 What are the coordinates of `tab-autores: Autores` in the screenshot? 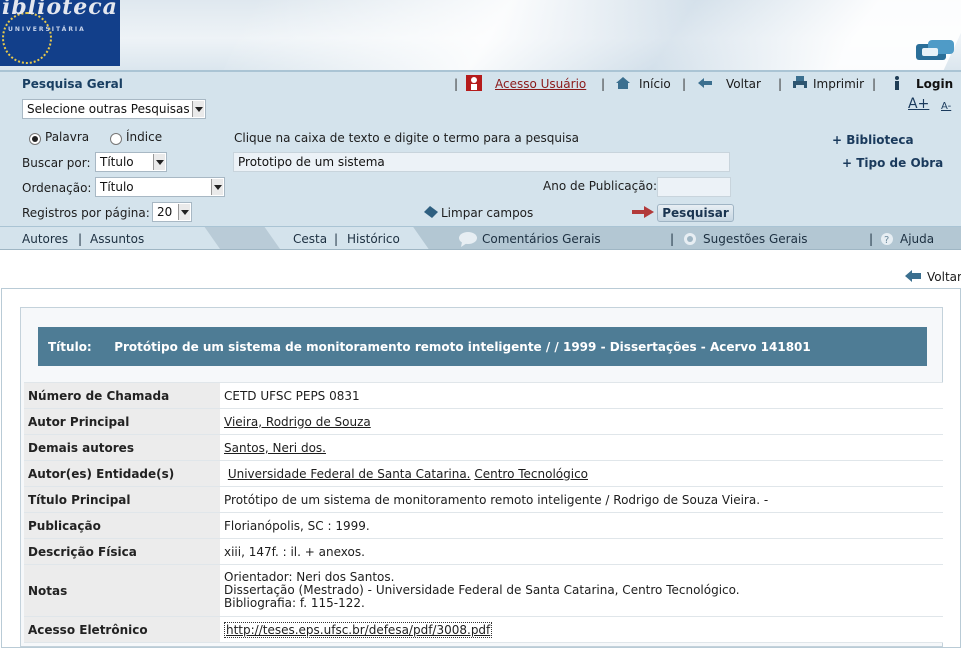 It's located at (45, 239).